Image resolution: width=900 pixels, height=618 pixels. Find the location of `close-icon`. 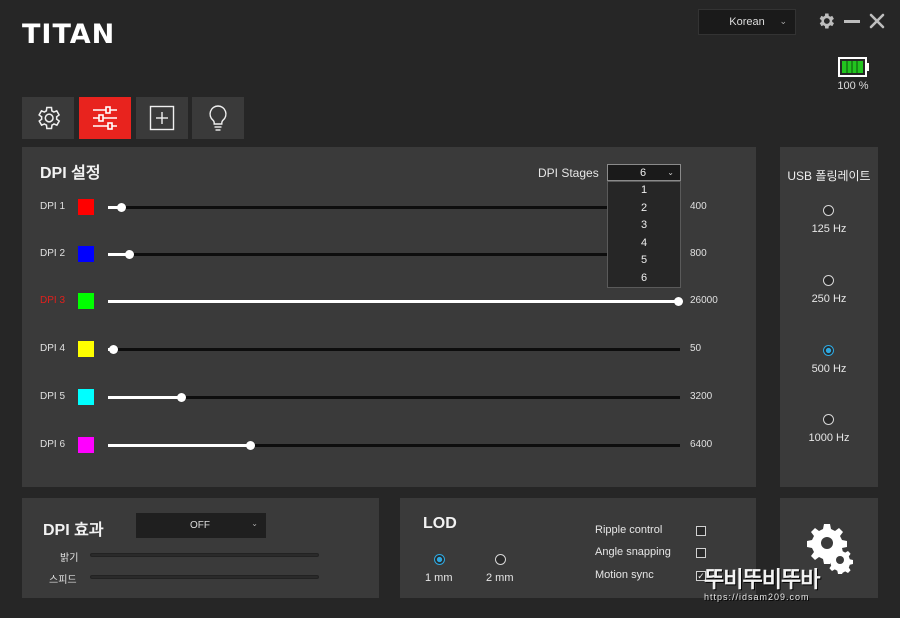

close-icon is located at coordinates (877, 21).